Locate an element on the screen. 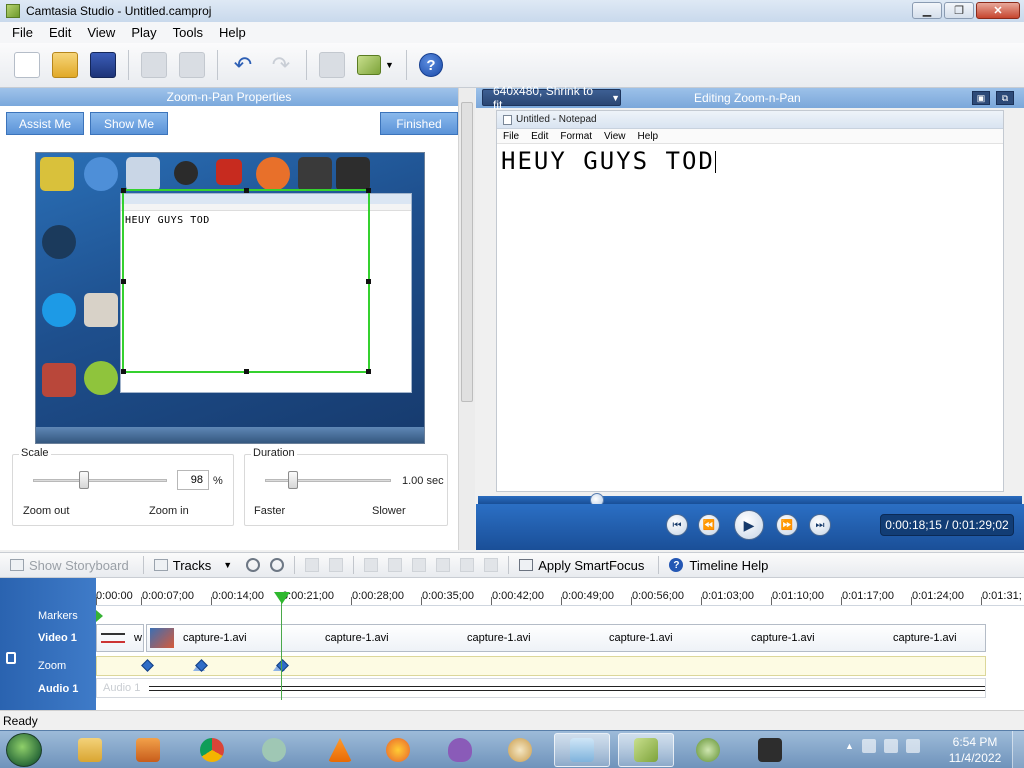 The image size is (1024, 768). duration-slider-track is located at coordinates (328, 480).